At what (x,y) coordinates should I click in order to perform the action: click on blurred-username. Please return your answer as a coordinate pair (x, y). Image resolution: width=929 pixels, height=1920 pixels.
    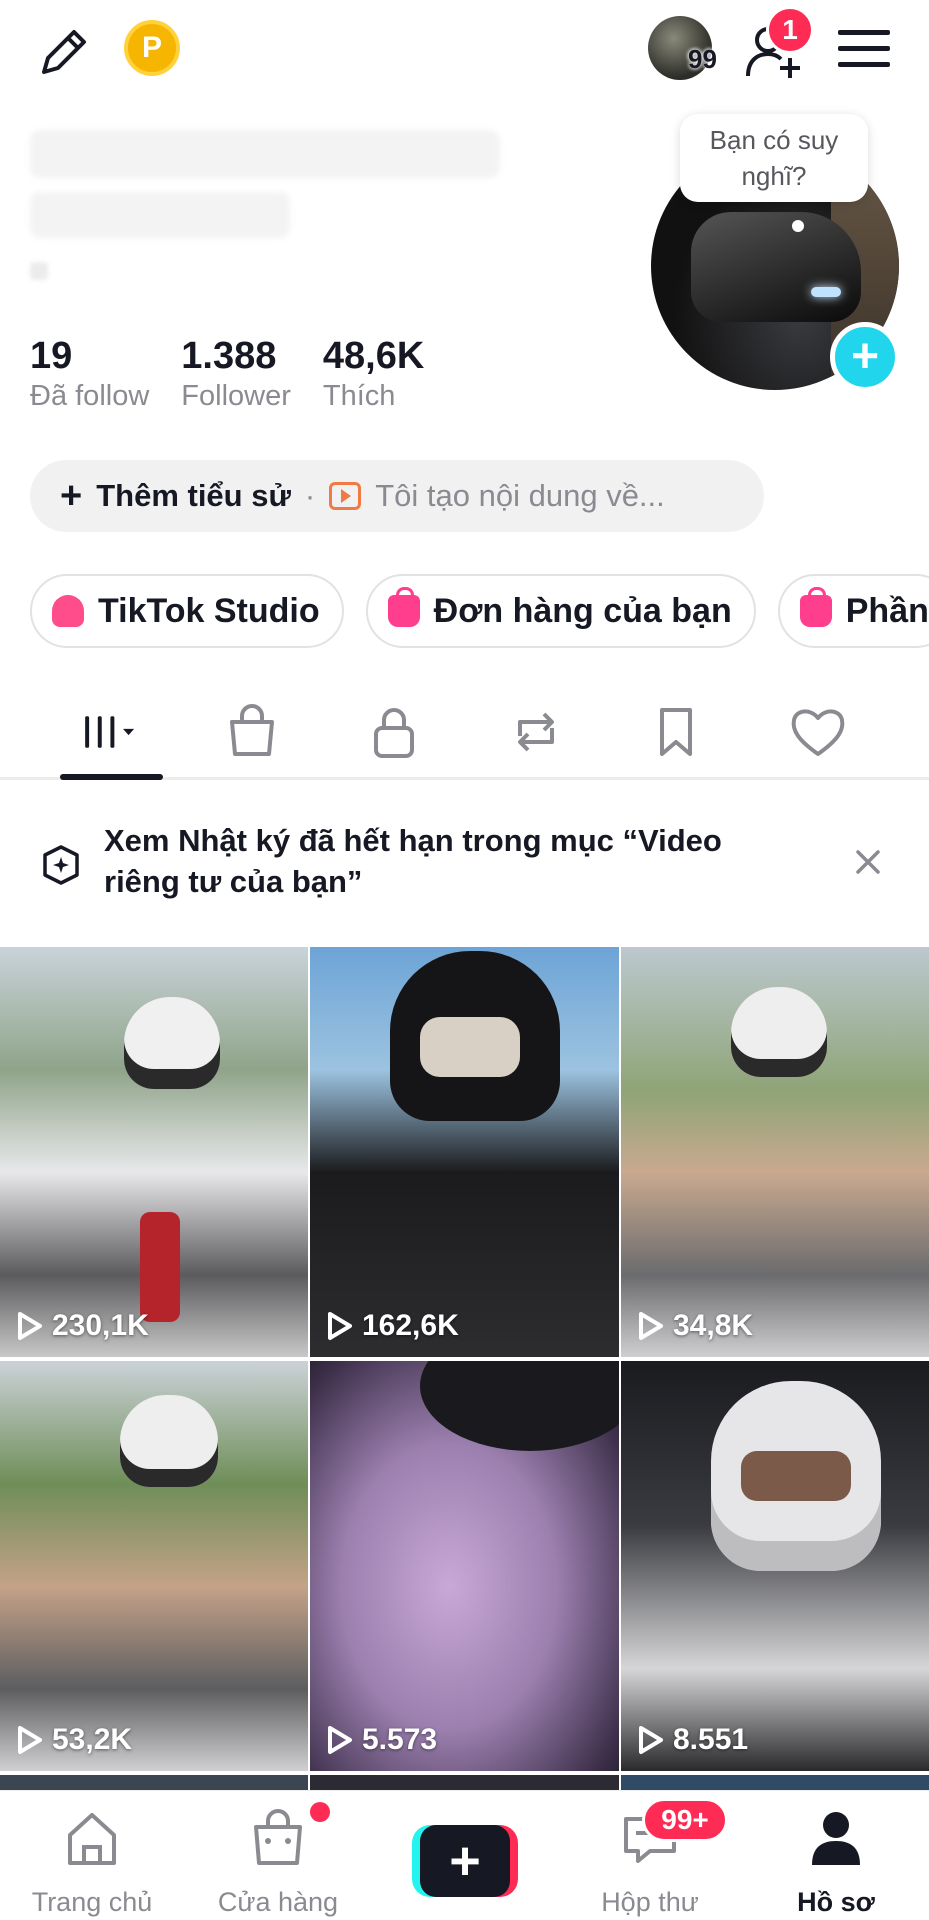
    Looking at the image, I should click on (160, 215).